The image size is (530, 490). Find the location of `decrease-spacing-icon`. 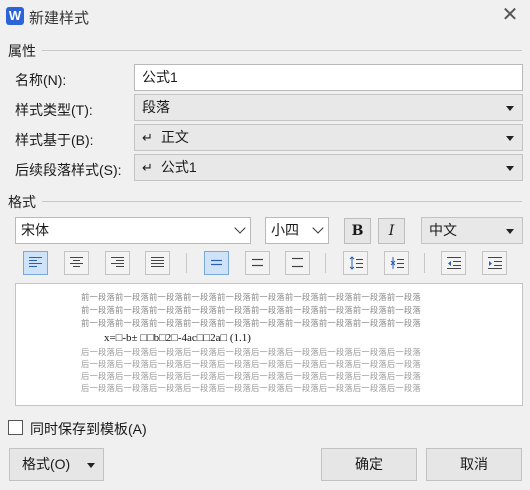

decrease-spacing-icon is located at coordinates (397, 263).